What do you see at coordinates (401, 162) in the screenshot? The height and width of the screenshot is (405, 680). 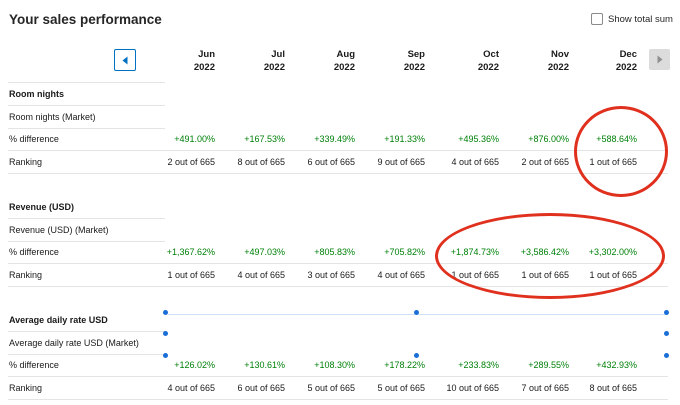 I see `ranking-cell: 9 out of 665` at bounding box center [401, 162].